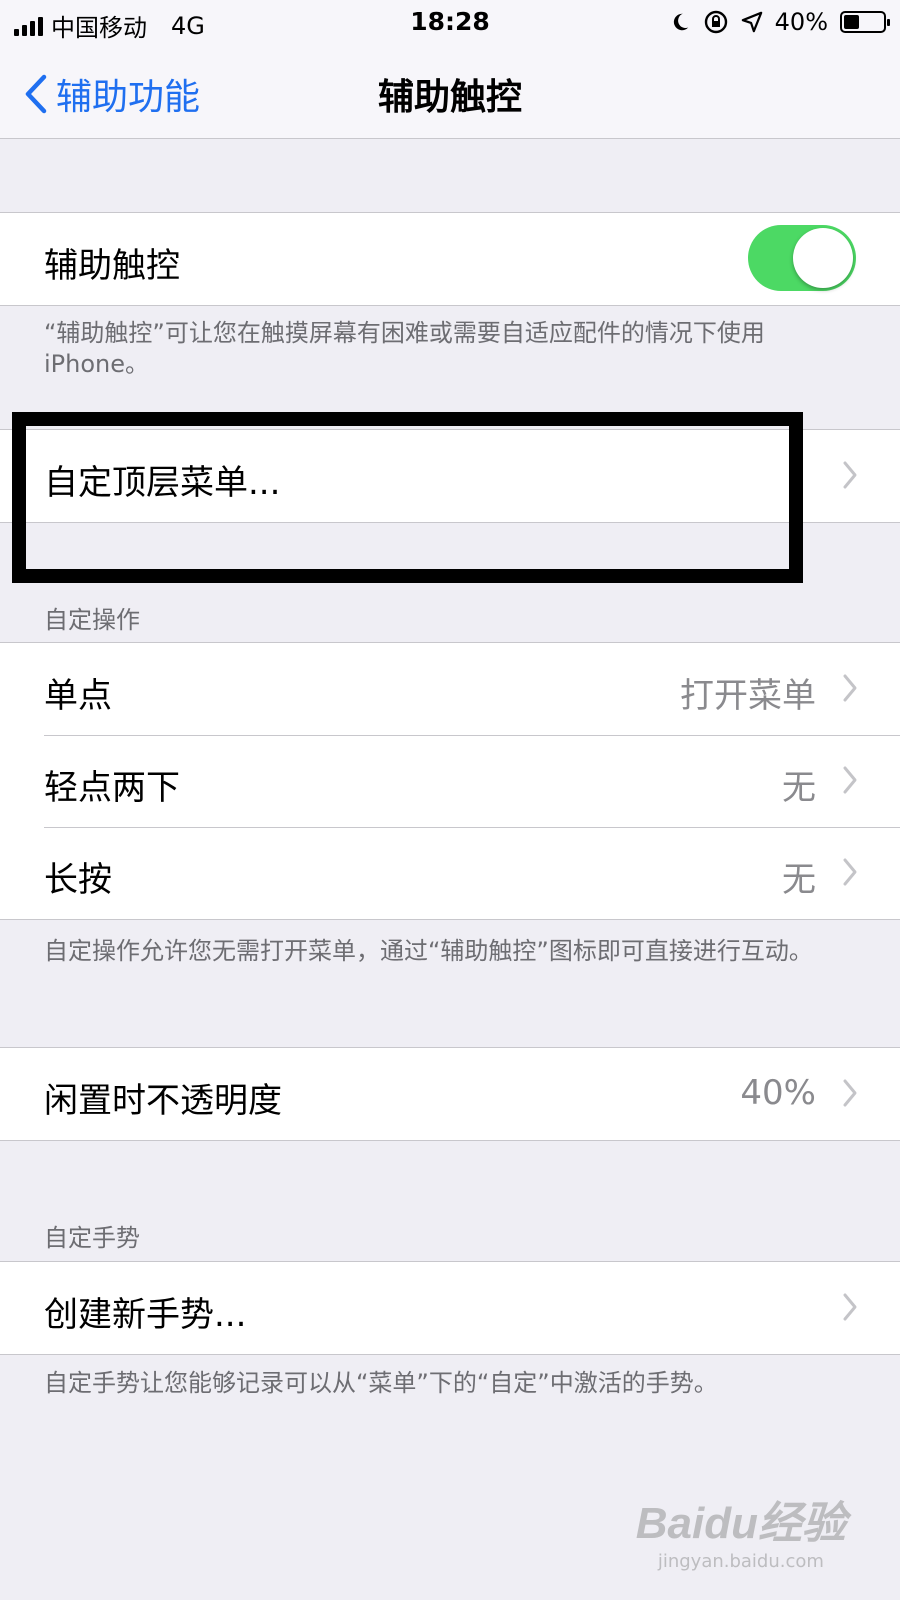 This screenshot has height=1600, width=900. What do you see at coordinates (450, 23) in the screenshot?
I see `status-bar: 中国移动 4G 18:28 40%` at bounding box center [450, 23].